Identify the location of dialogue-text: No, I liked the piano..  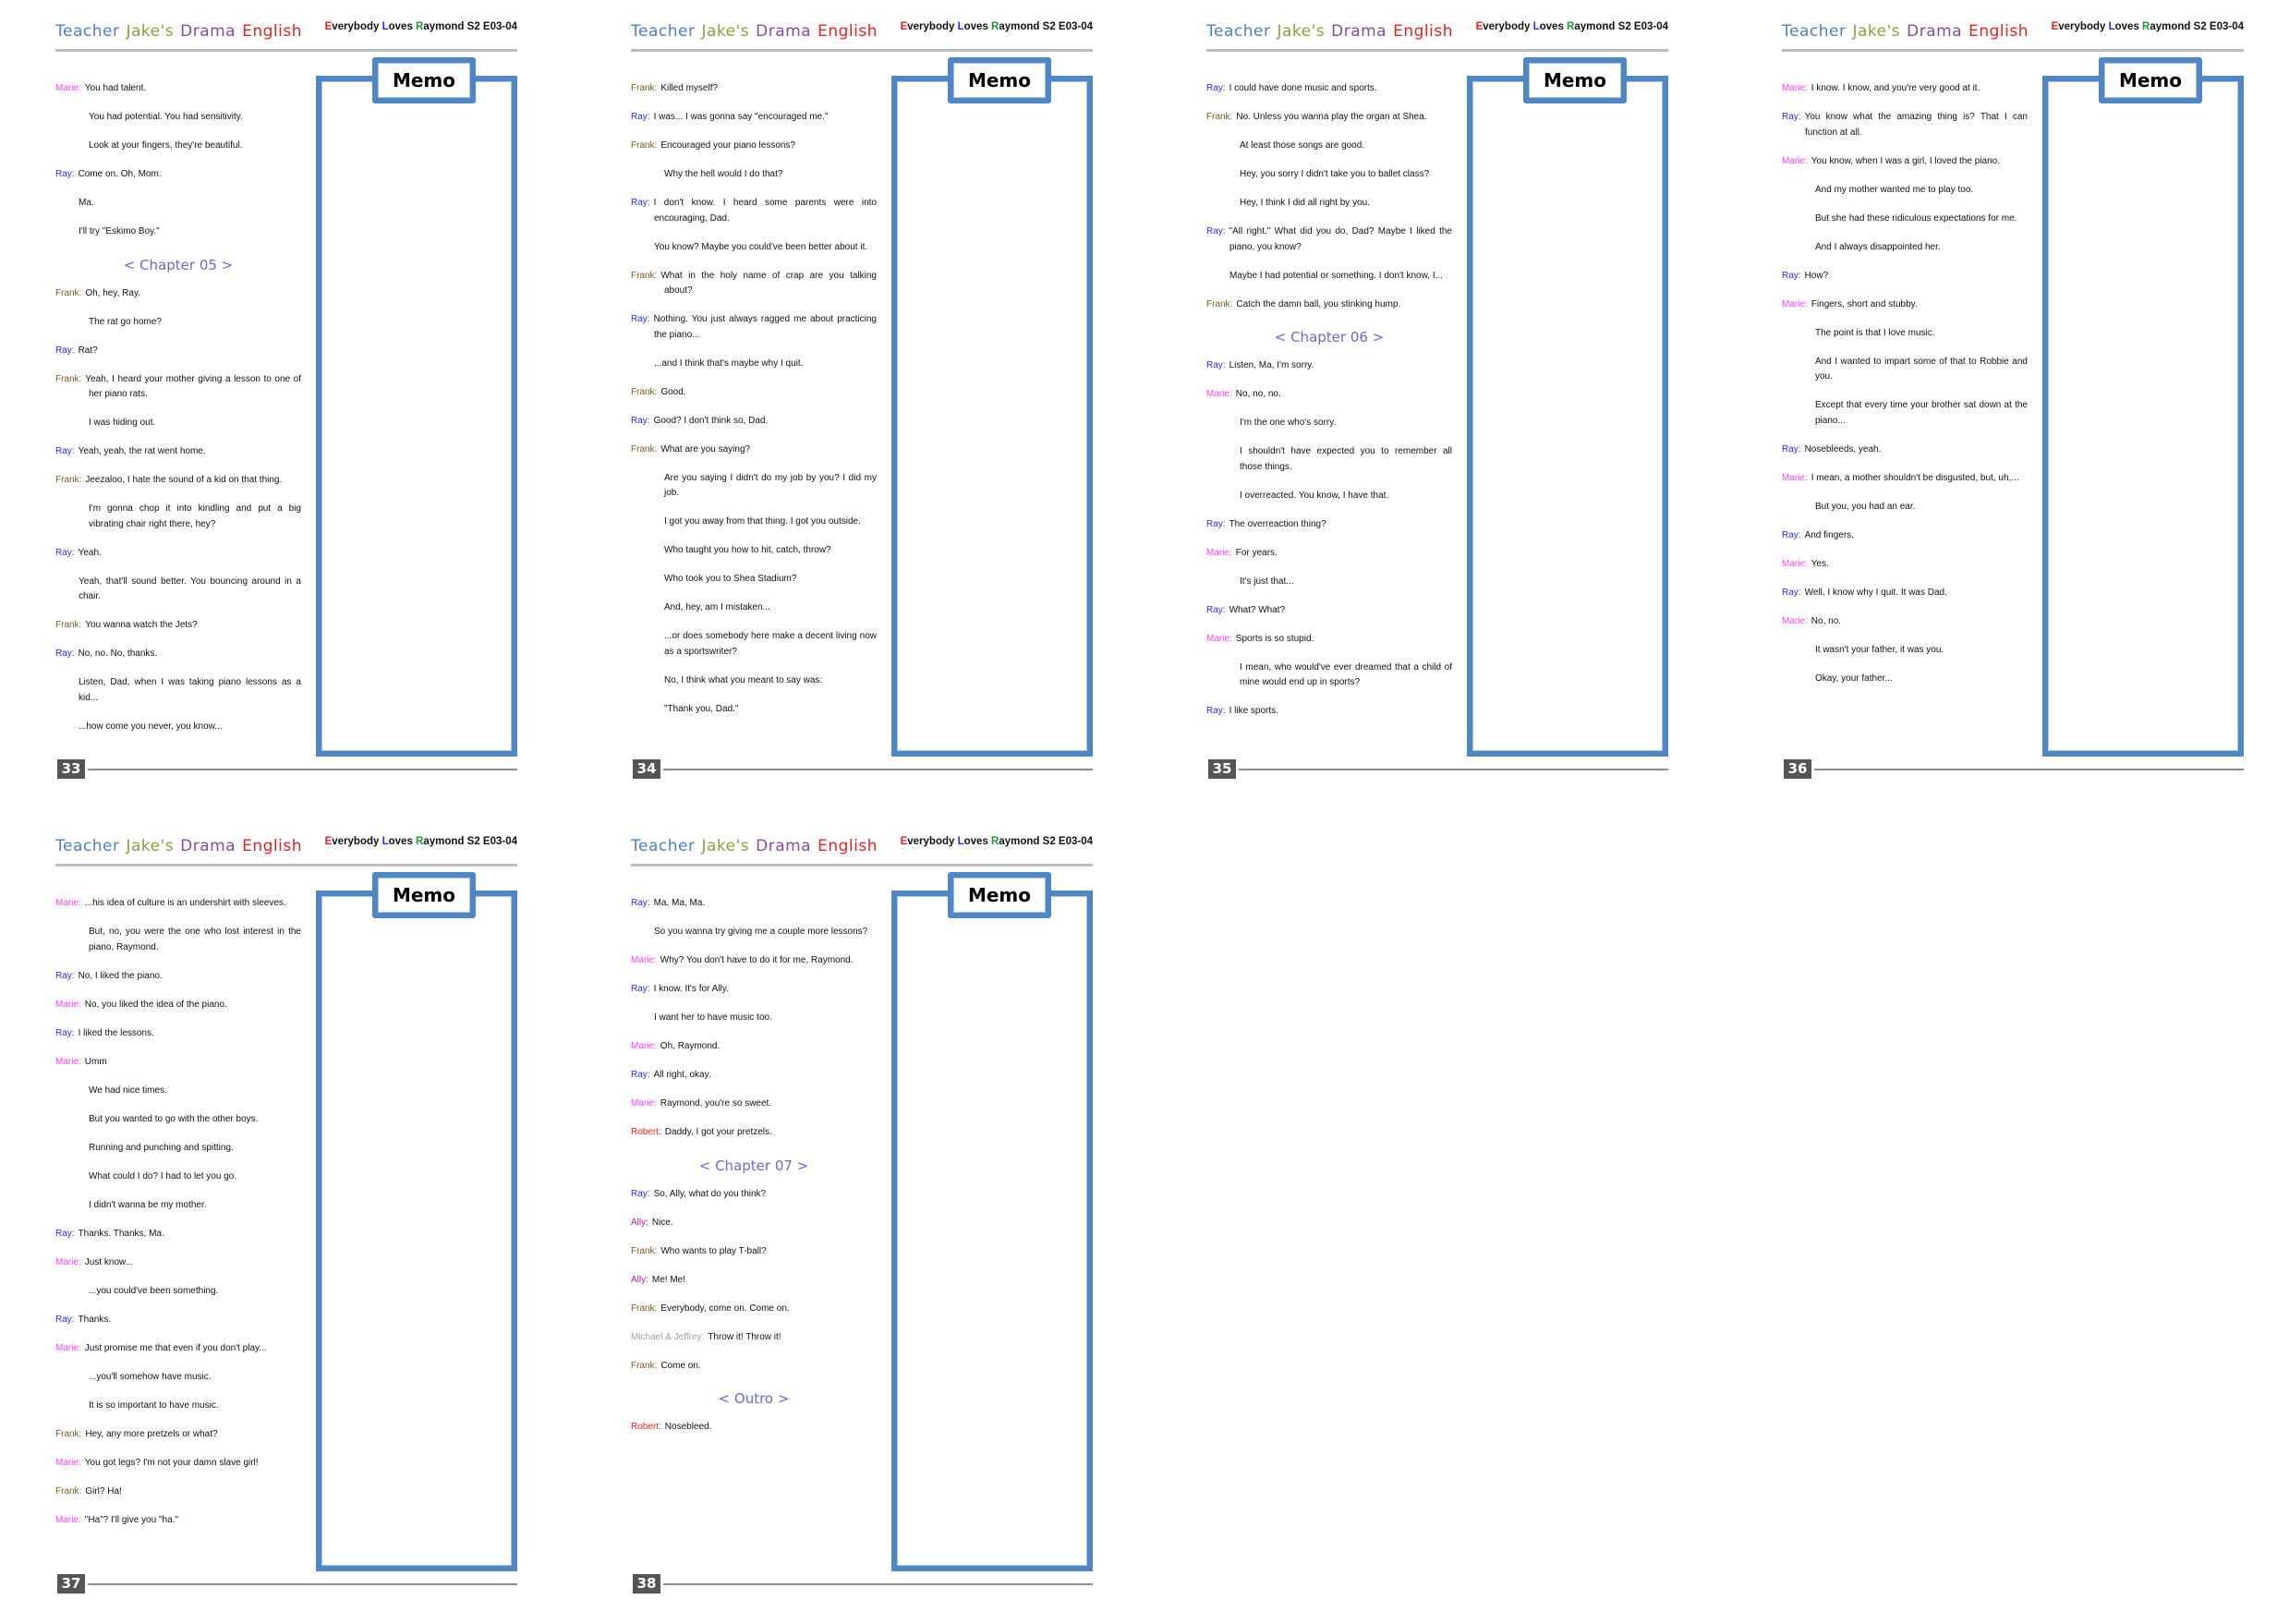
(120, 975).